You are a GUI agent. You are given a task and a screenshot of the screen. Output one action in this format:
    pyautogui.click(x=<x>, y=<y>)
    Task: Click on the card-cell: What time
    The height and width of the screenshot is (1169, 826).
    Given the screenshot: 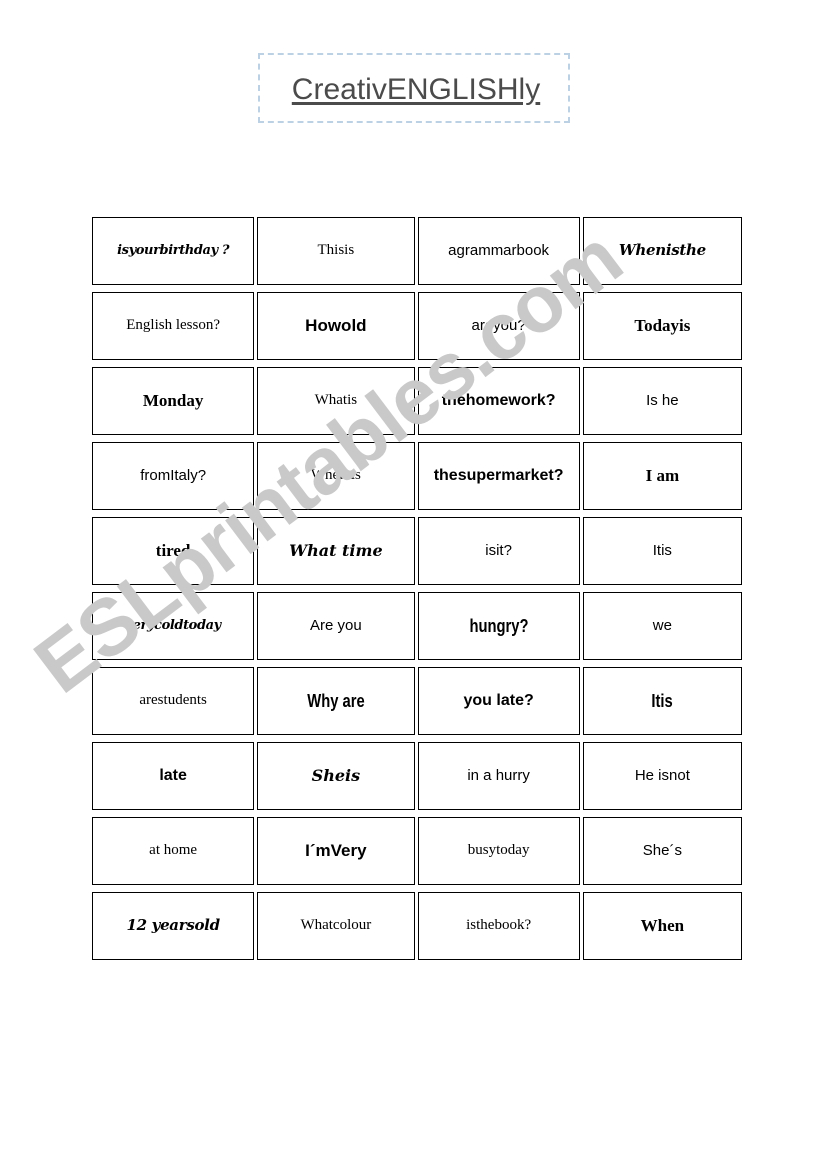 What is the action you would take?
    pyautogui.click(x=336, y=551)
    